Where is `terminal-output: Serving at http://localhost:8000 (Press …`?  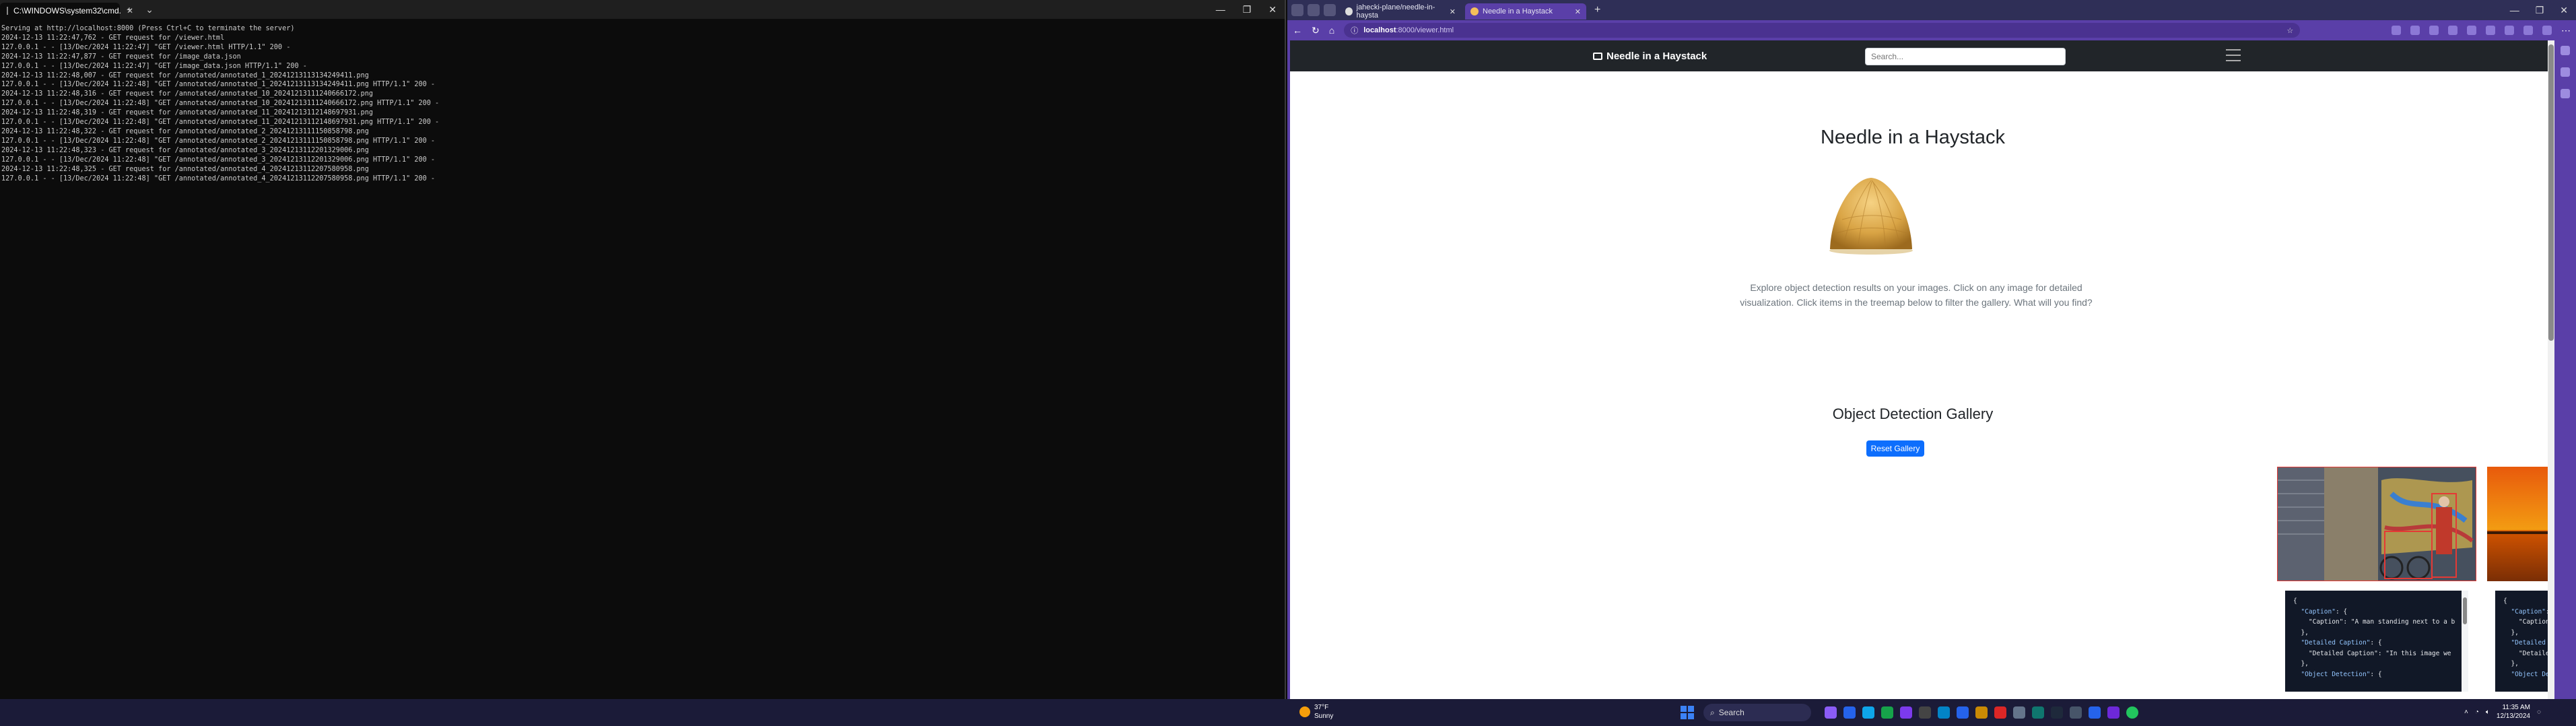 terminal-output: Serving at http://localhost:8000 (Press … is located at coordinates (642, 104).